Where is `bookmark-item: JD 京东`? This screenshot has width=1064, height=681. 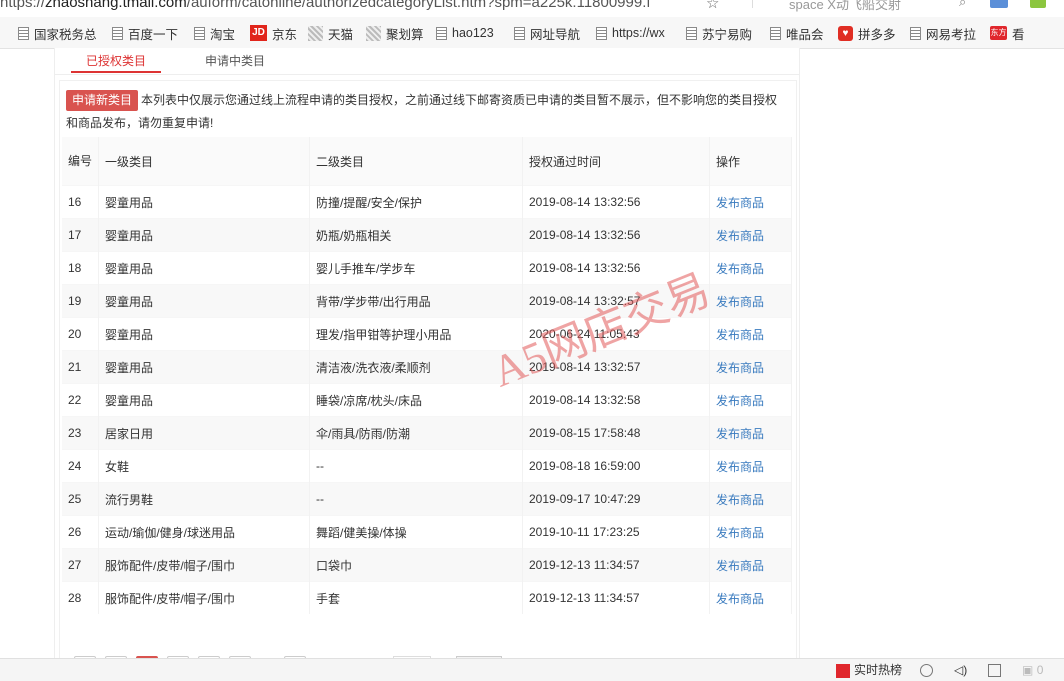 bookmark-item: JD 京东 is located at coordinates (274, 33).